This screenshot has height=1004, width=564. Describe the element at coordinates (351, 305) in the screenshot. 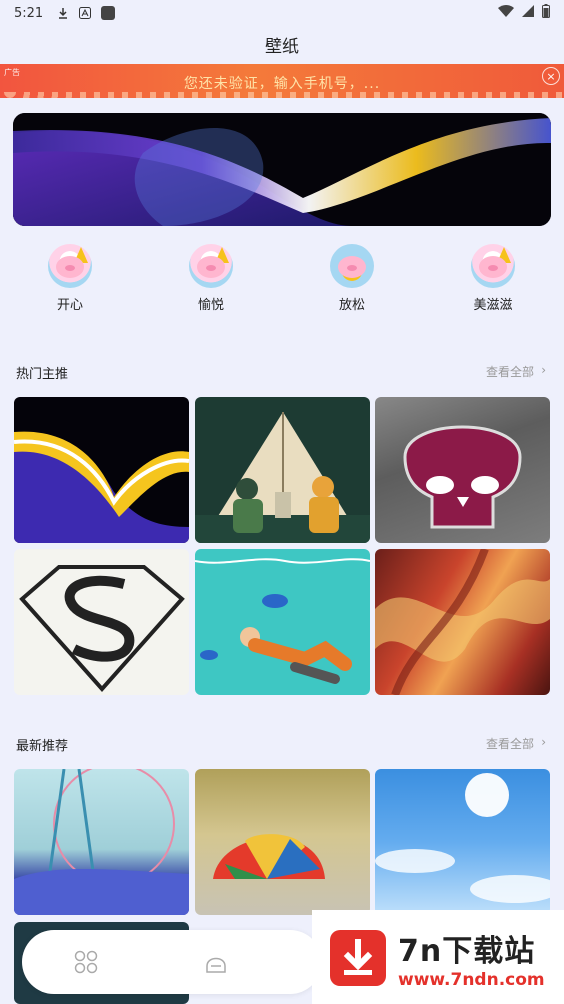

I see `mood-label: 放松` at that location.